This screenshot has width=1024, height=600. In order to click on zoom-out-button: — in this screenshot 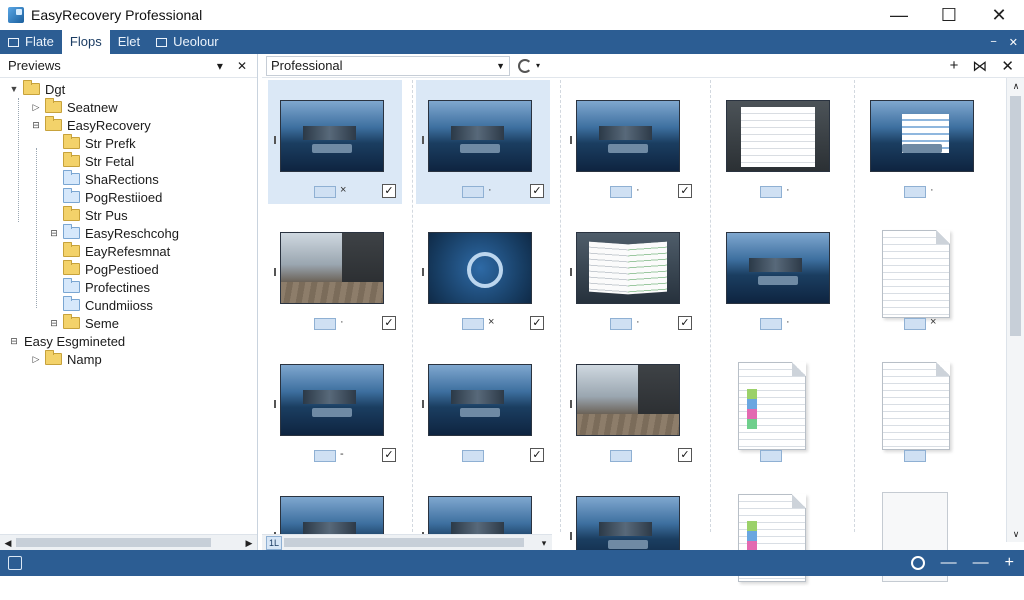, I will do `click(949, 563)`.